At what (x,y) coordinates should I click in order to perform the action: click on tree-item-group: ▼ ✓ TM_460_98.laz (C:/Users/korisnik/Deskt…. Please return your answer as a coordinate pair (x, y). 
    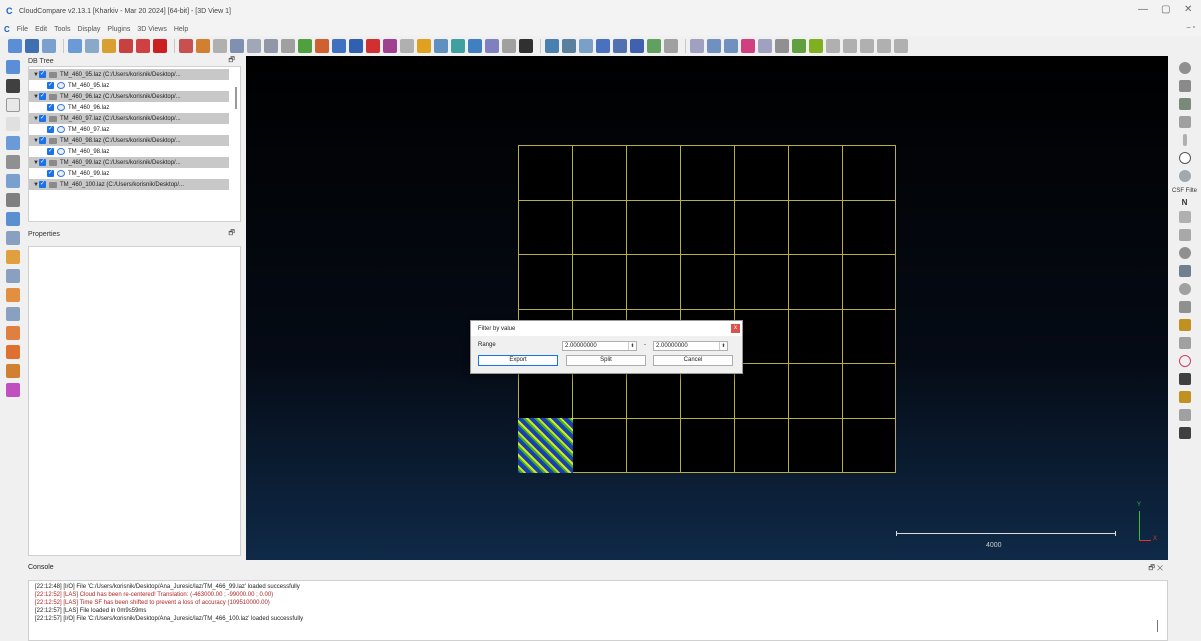
    Looking at the image, I should click on (129, 140).